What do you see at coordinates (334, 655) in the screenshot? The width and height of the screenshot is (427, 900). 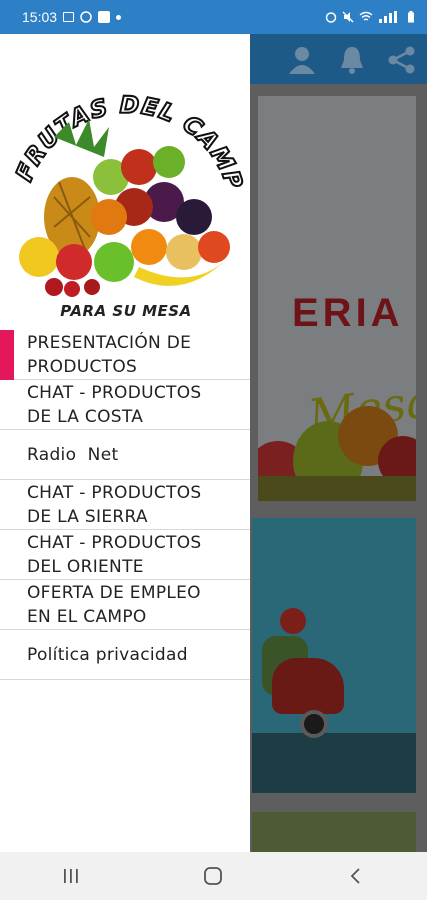 I see `delivery-banner` at bounding box center [334, 655].